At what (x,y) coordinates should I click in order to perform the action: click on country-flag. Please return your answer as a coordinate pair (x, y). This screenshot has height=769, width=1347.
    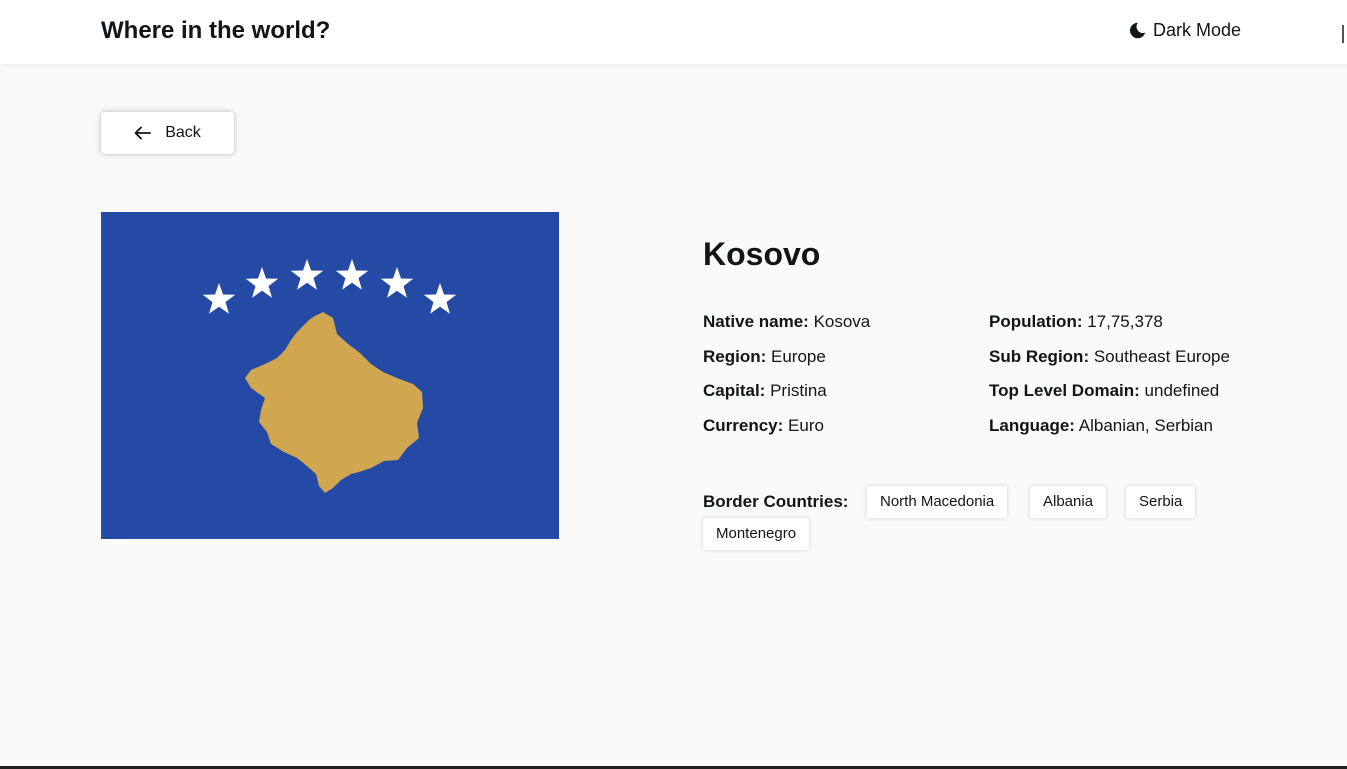
    Looking at the image, I should click on (330, 375).